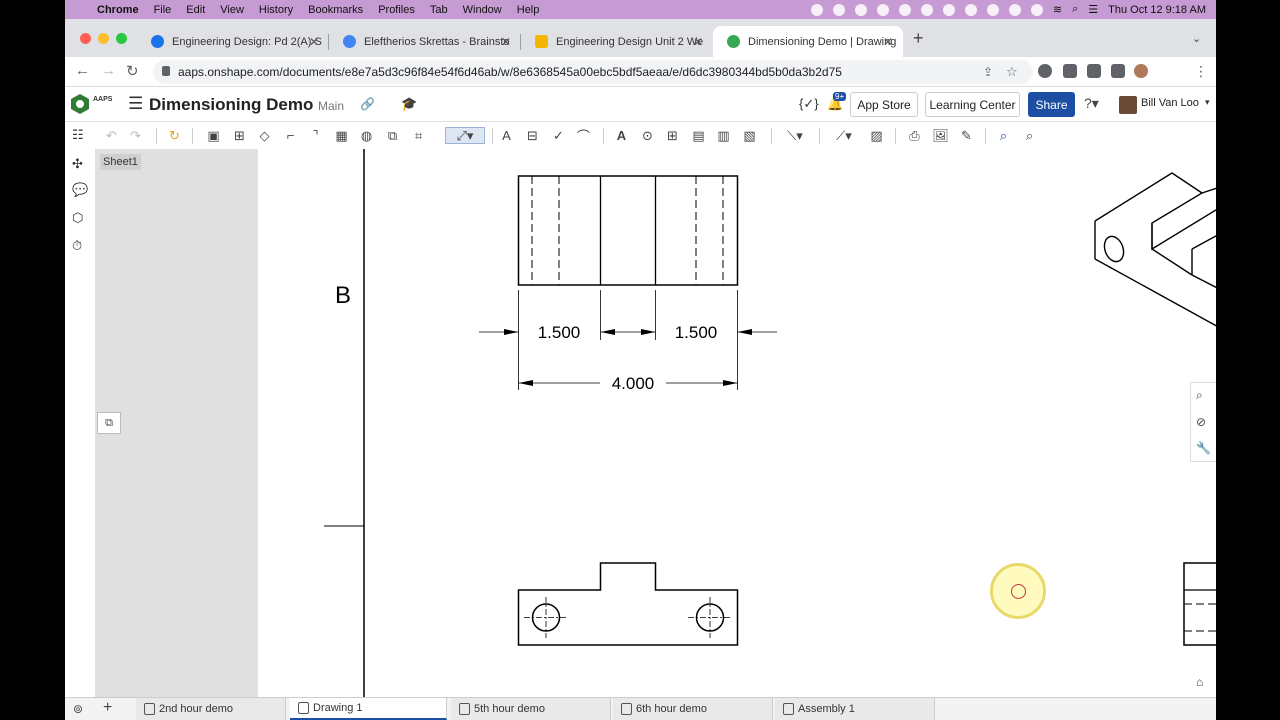 The height and width of the screenshot is (720, 1280). I want to click on side-panel-icon, so click(1118, 71).